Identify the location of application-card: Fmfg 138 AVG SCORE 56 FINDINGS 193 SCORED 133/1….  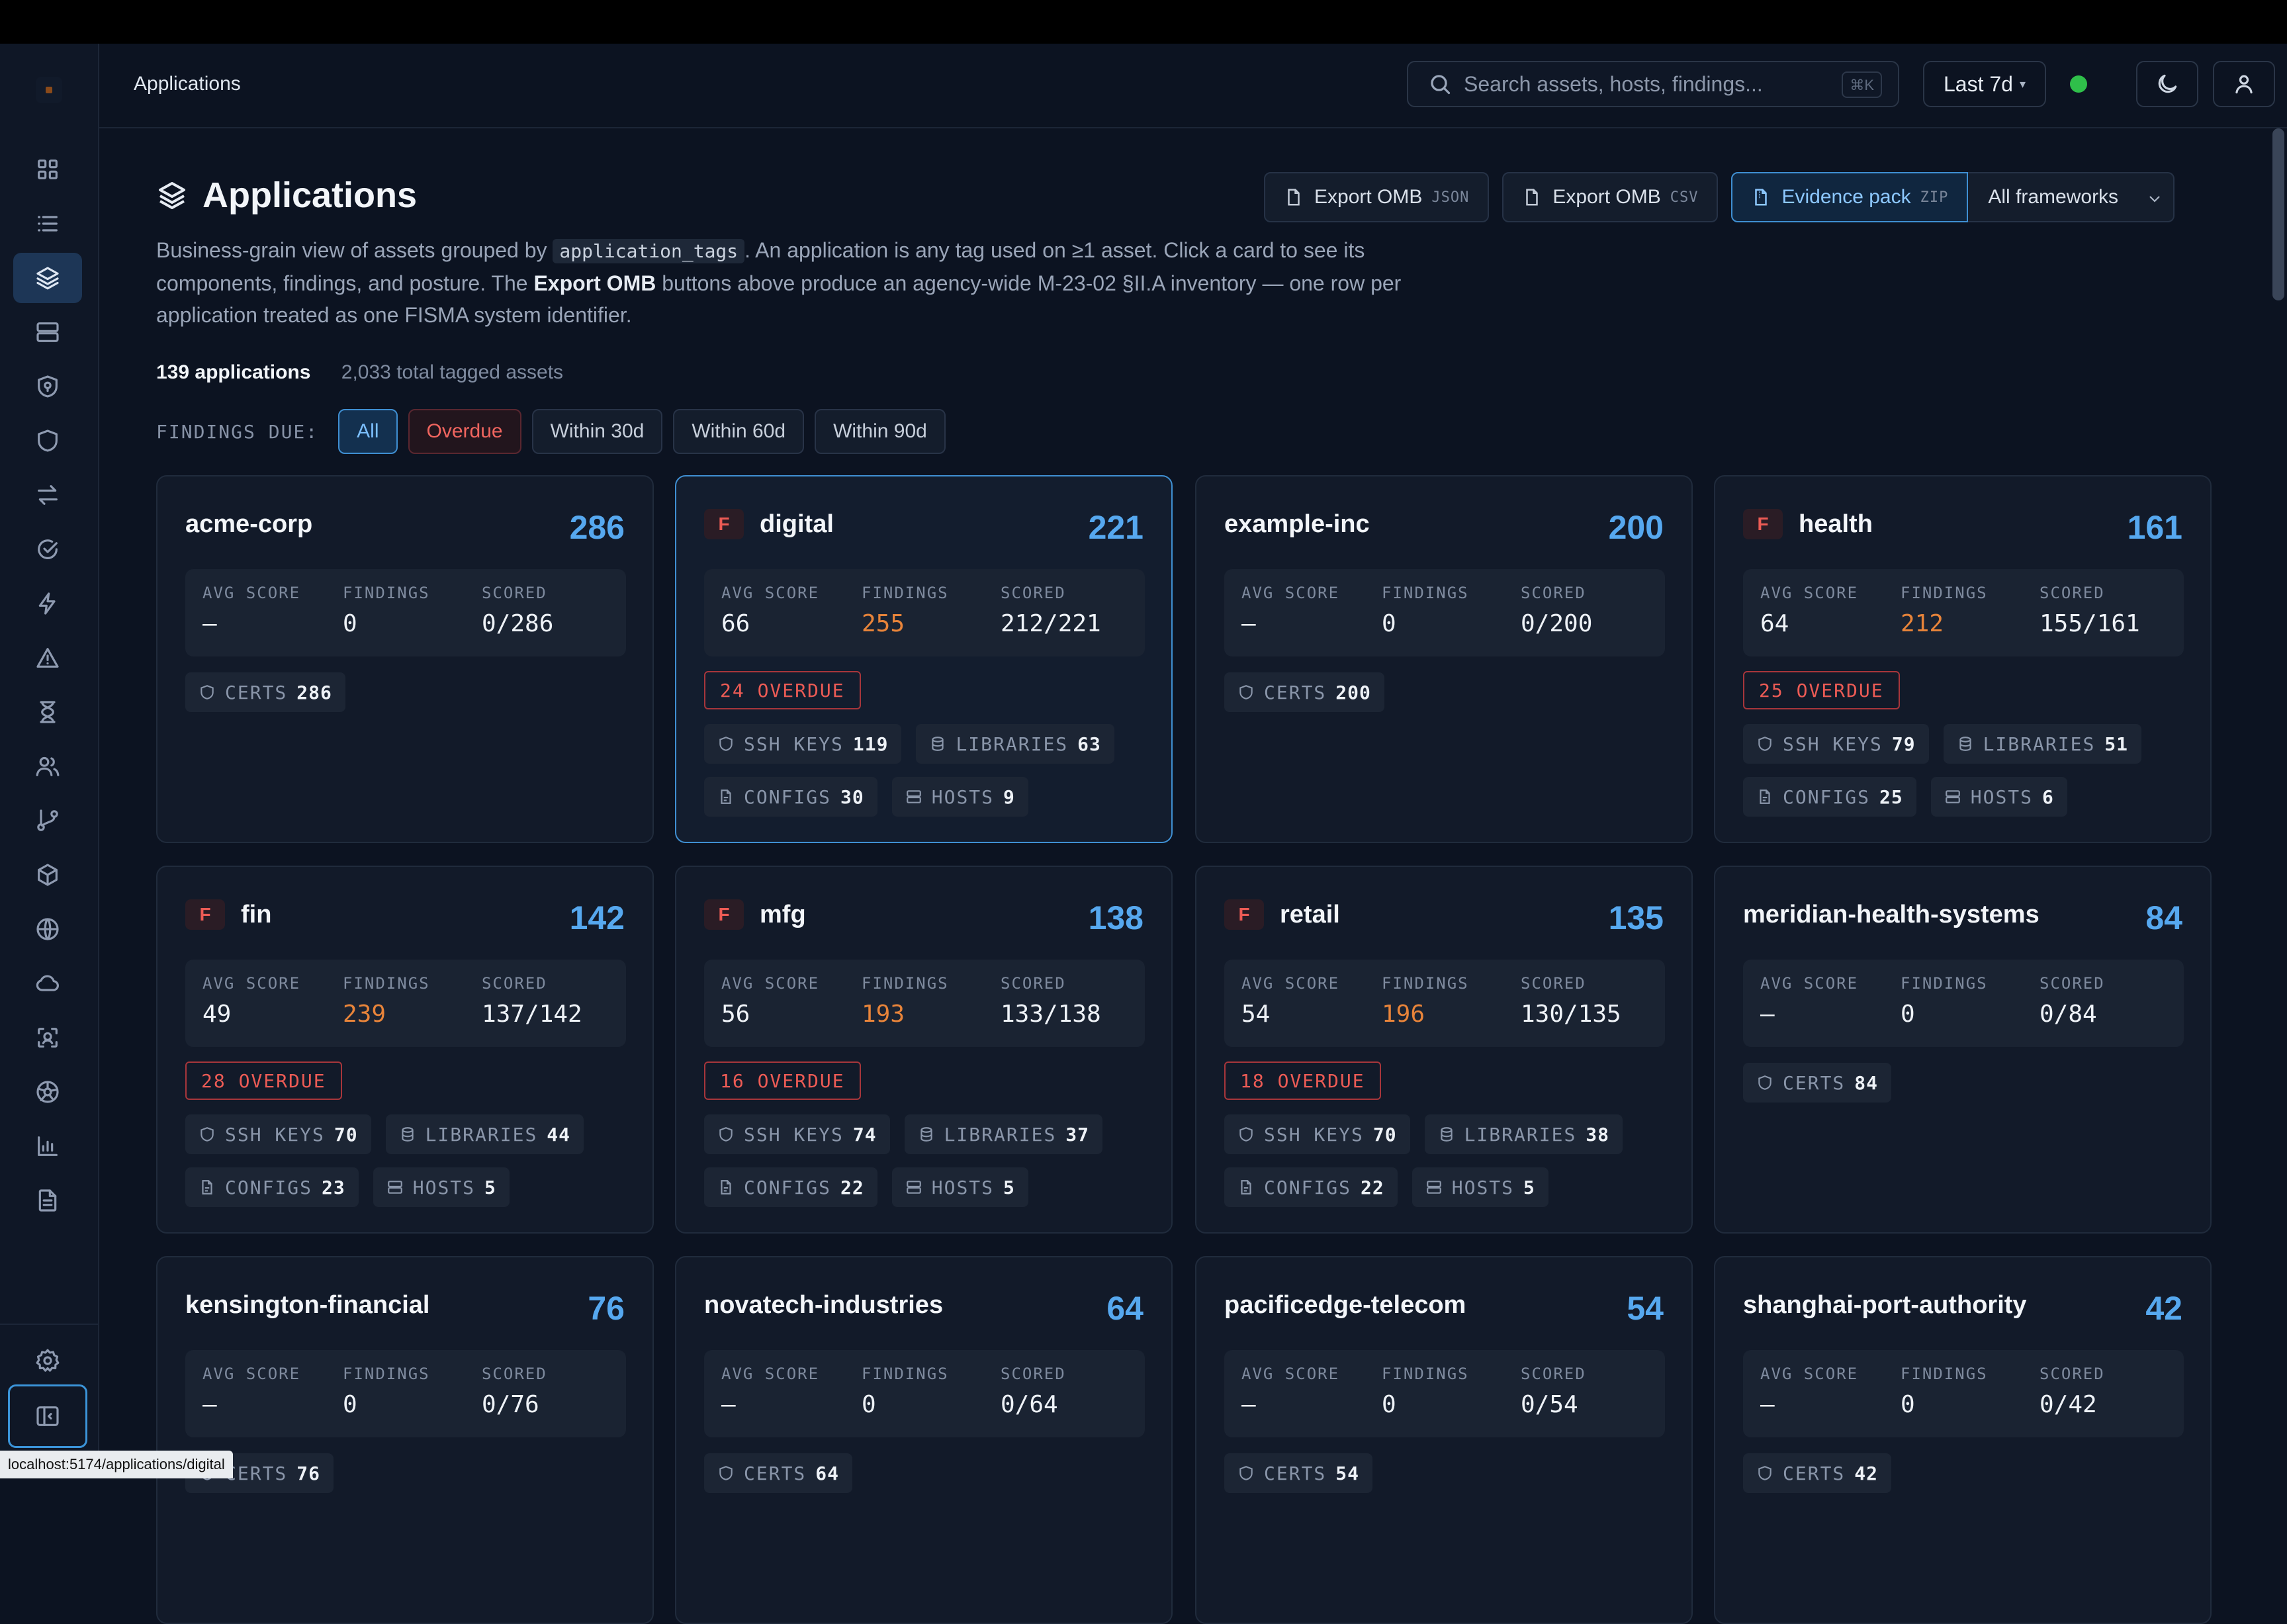
(924, 1050).